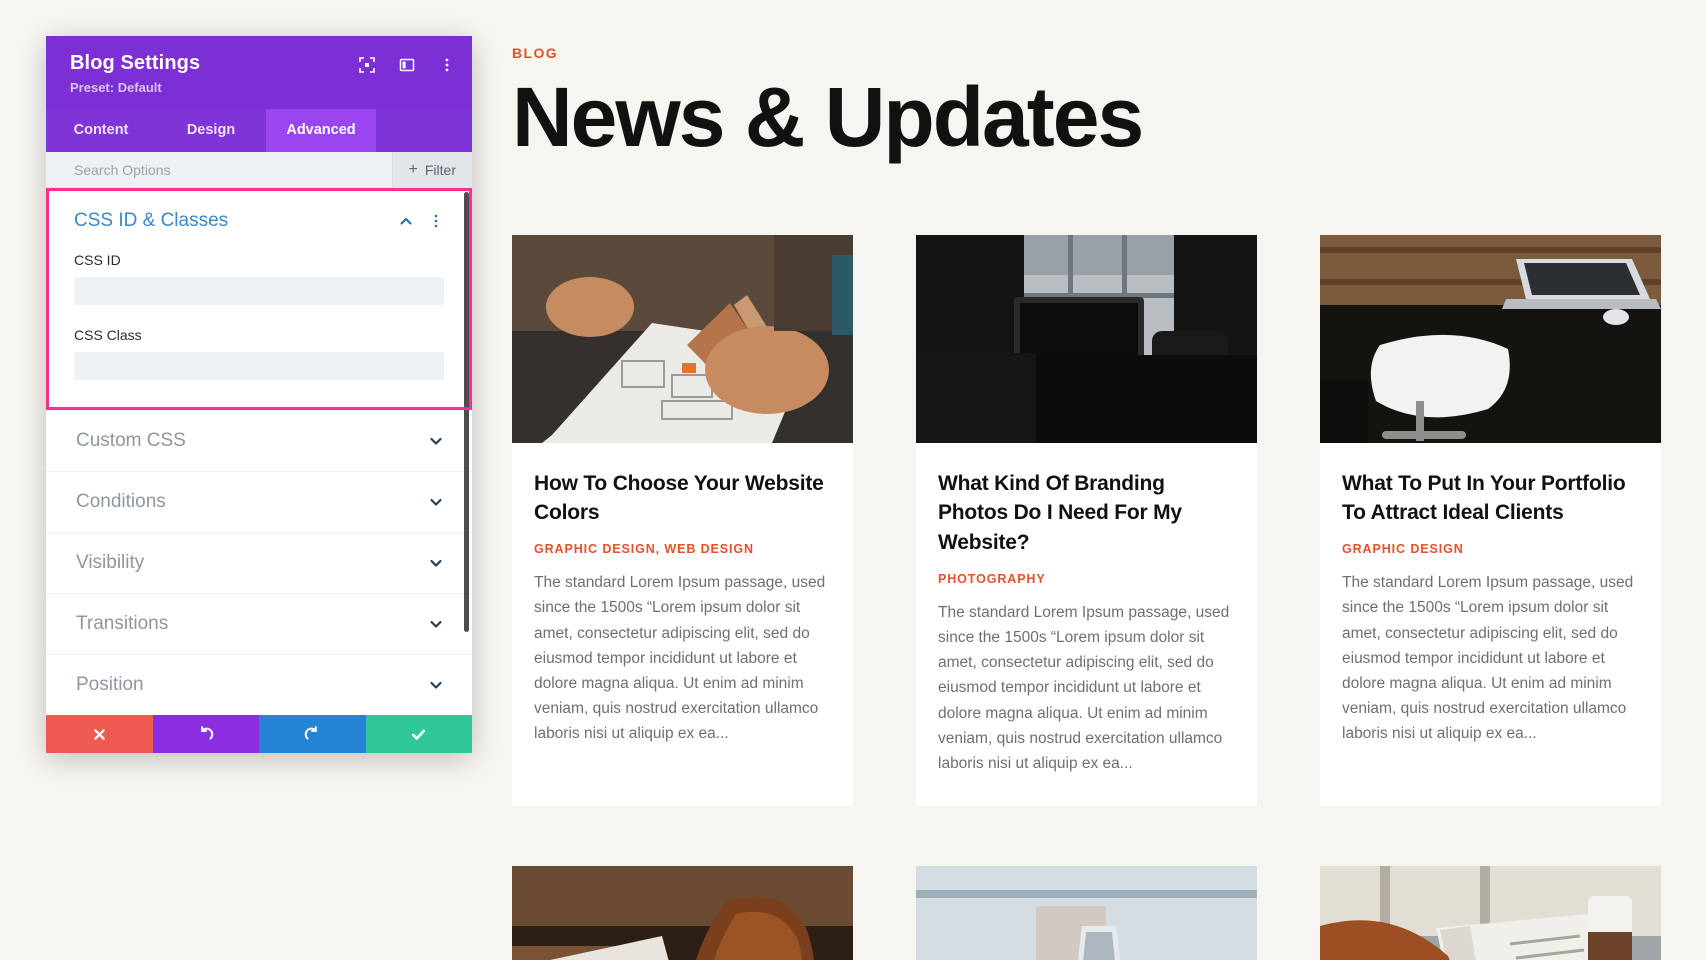  What do you see at coordinates (682, 549) in the screenshot?
I see `post-categories: GRAPHIC DESIGN, WEB DESIGN` at bounding box center [682, 549].